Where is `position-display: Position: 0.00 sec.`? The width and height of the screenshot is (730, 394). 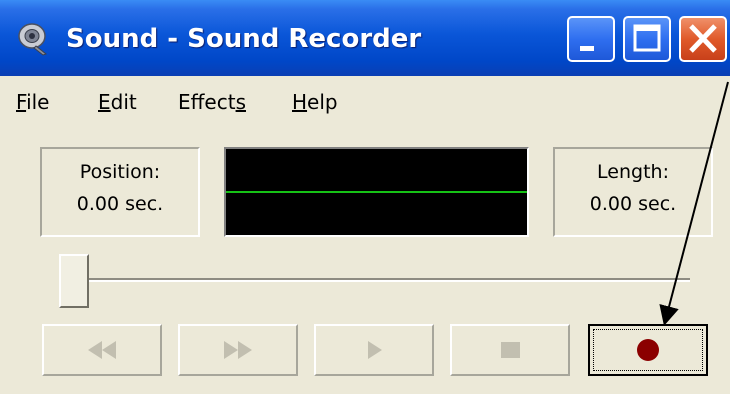 position-display: Position: 0.00 sec. is located at coordinates (120, 192).